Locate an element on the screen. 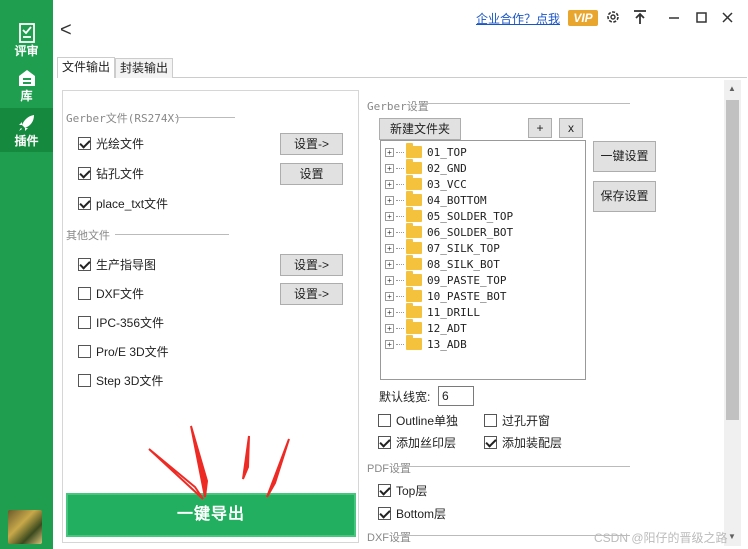 The image size is (748, 549). vip-badge: VIP is located at coordinates (583, 18).